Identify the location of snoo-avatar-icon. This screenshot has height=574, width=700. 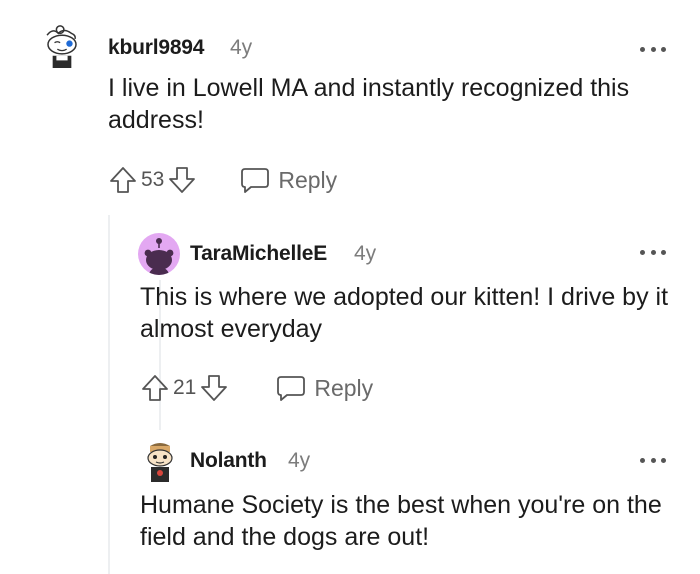
(160, 462).